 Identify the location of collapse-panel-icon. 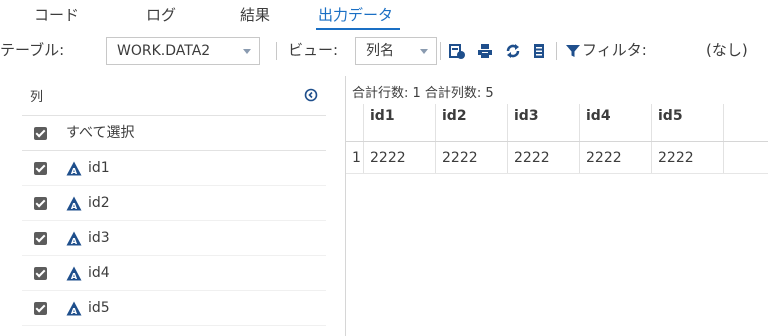
(311, 95).